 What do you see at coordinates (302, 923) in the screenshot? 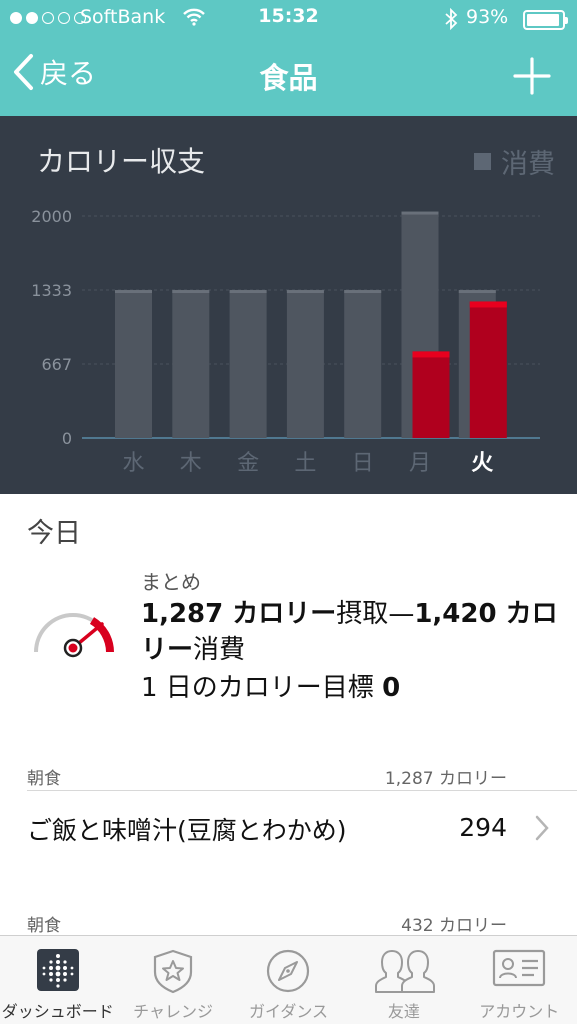
I see `meal-section-header: 朝食 432 カロリー` at bounding box center [302, 923].